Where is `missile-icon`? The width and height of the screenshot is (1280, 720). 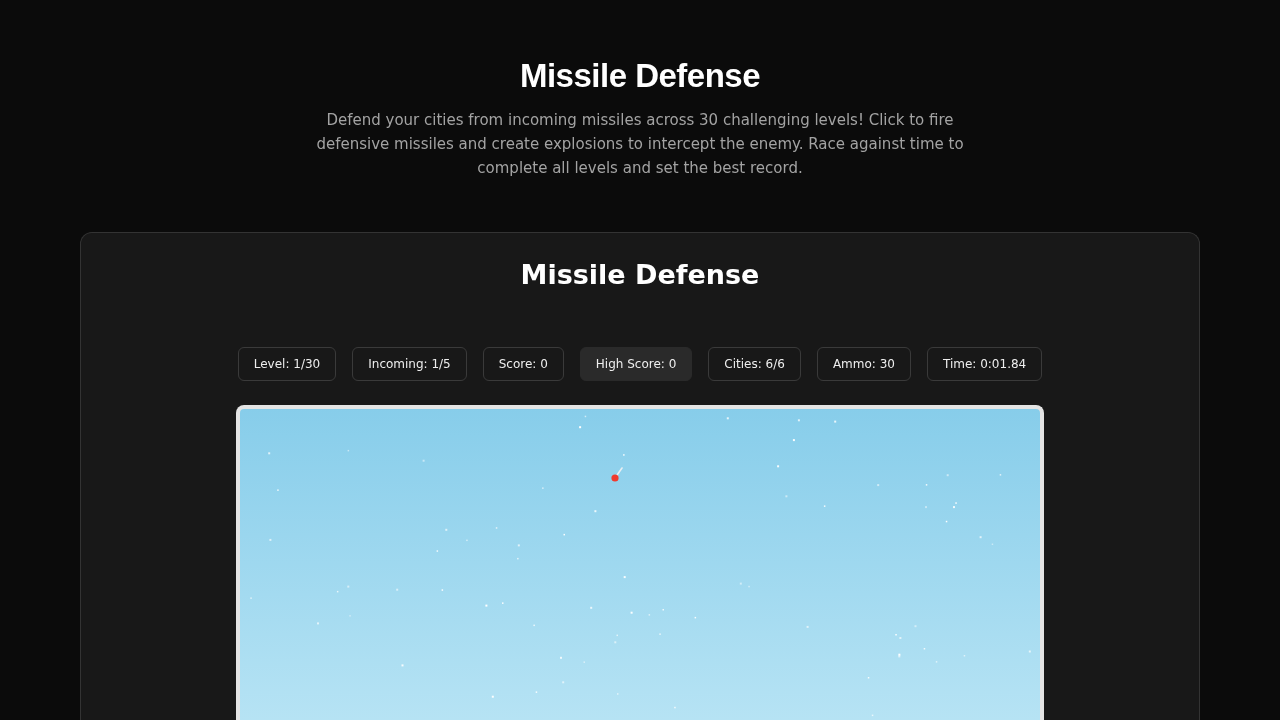
missile-icon is located at coordinates (617, 474).